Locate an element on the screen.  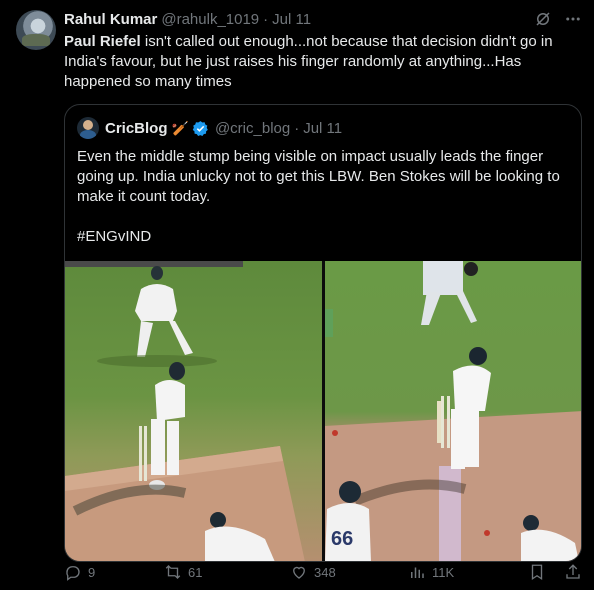
more-options-icon is located at coordinates (573, 19).